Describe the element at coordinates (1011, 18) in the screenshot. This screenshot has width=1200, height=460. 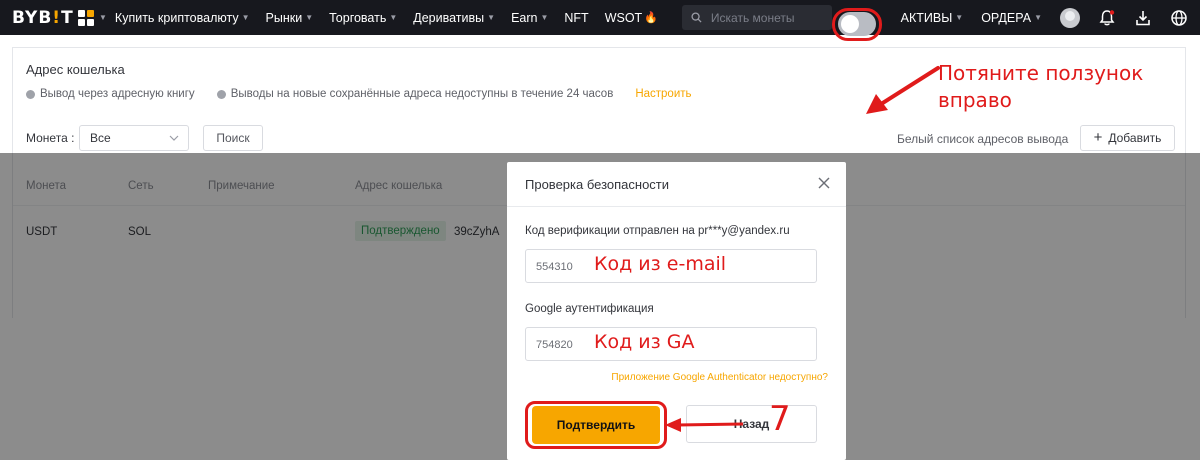
I see `nav-orders: ОРДЕРА ▼` at that location.